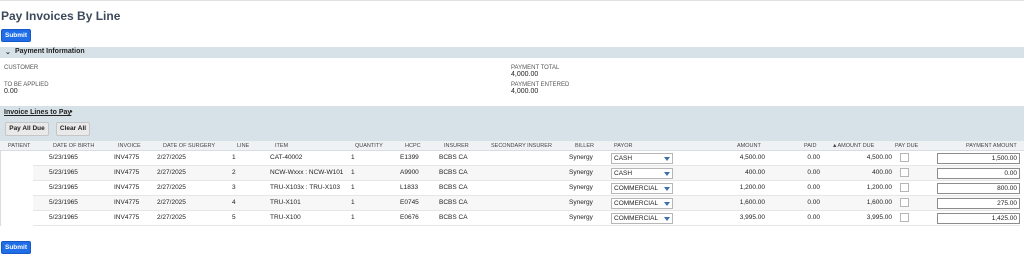 This screenshot has height=261, width=1024. Describe the element at coordinates (853, 146) in the screenshot. I see `col-amount-due: ▲AMOUNT DUE` at that location.